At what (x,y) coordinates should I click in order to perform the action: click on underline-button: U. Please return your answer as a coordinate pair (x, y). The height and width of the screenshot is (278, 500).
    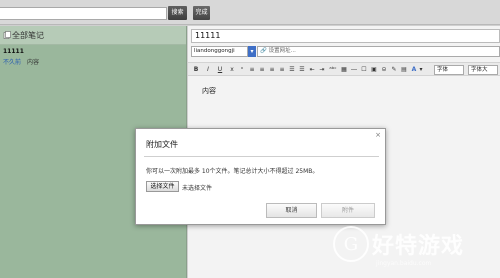
    Looking at the image, I should click on (220, 70).